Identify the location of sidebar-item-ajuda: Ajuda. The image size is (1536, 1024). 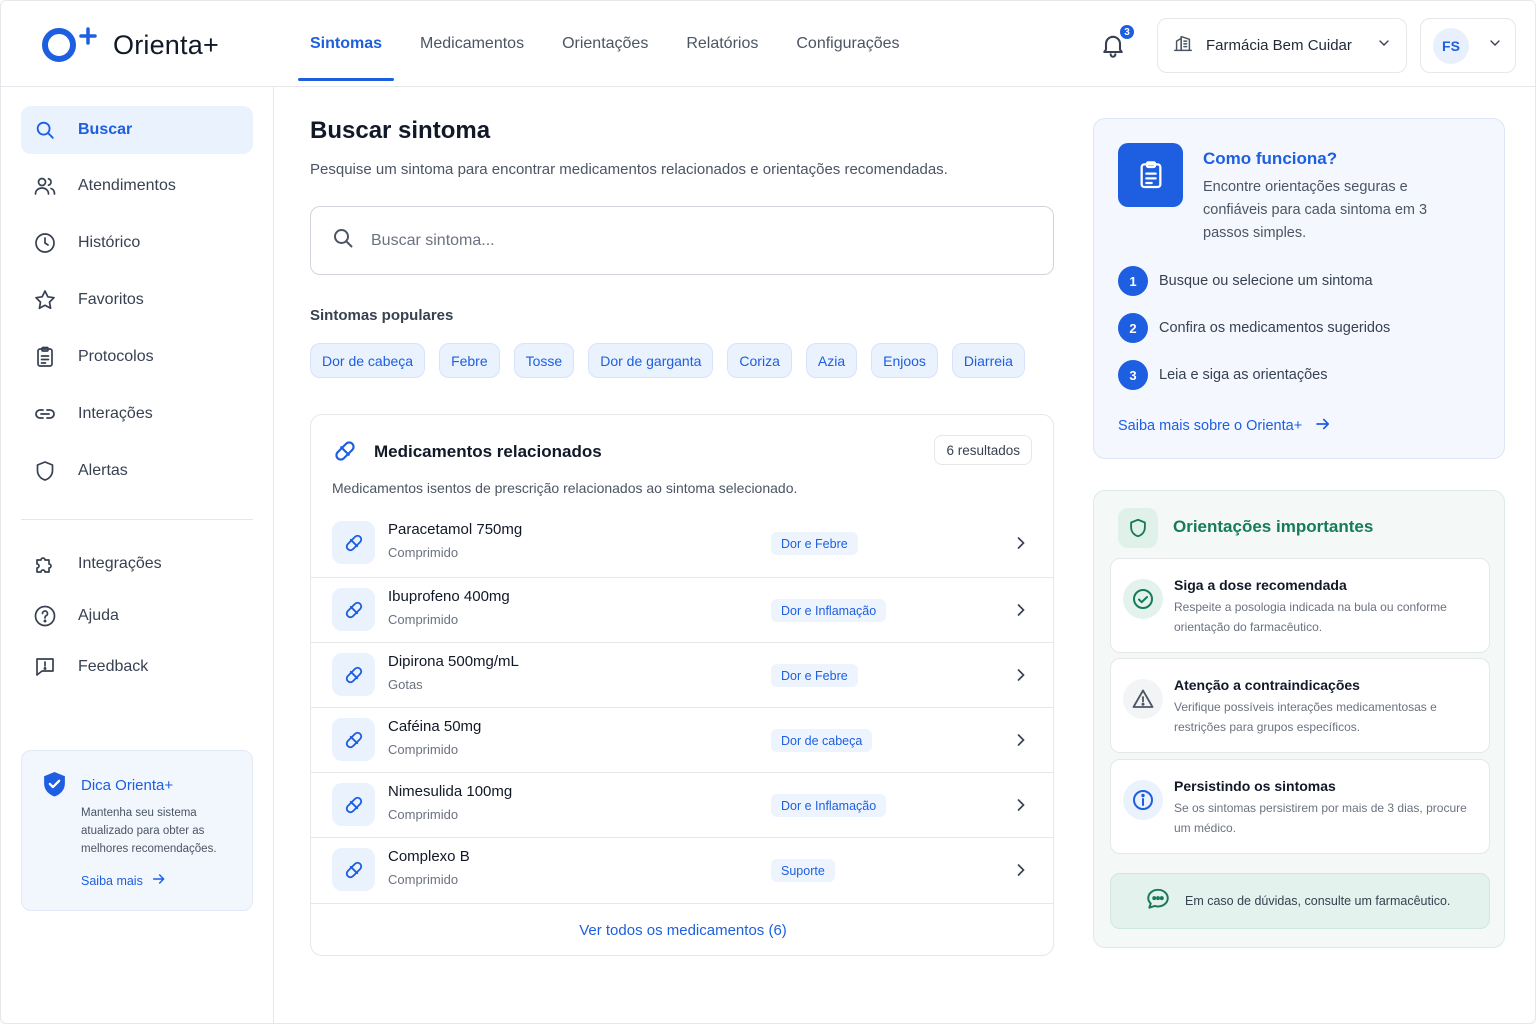
(137, 616).